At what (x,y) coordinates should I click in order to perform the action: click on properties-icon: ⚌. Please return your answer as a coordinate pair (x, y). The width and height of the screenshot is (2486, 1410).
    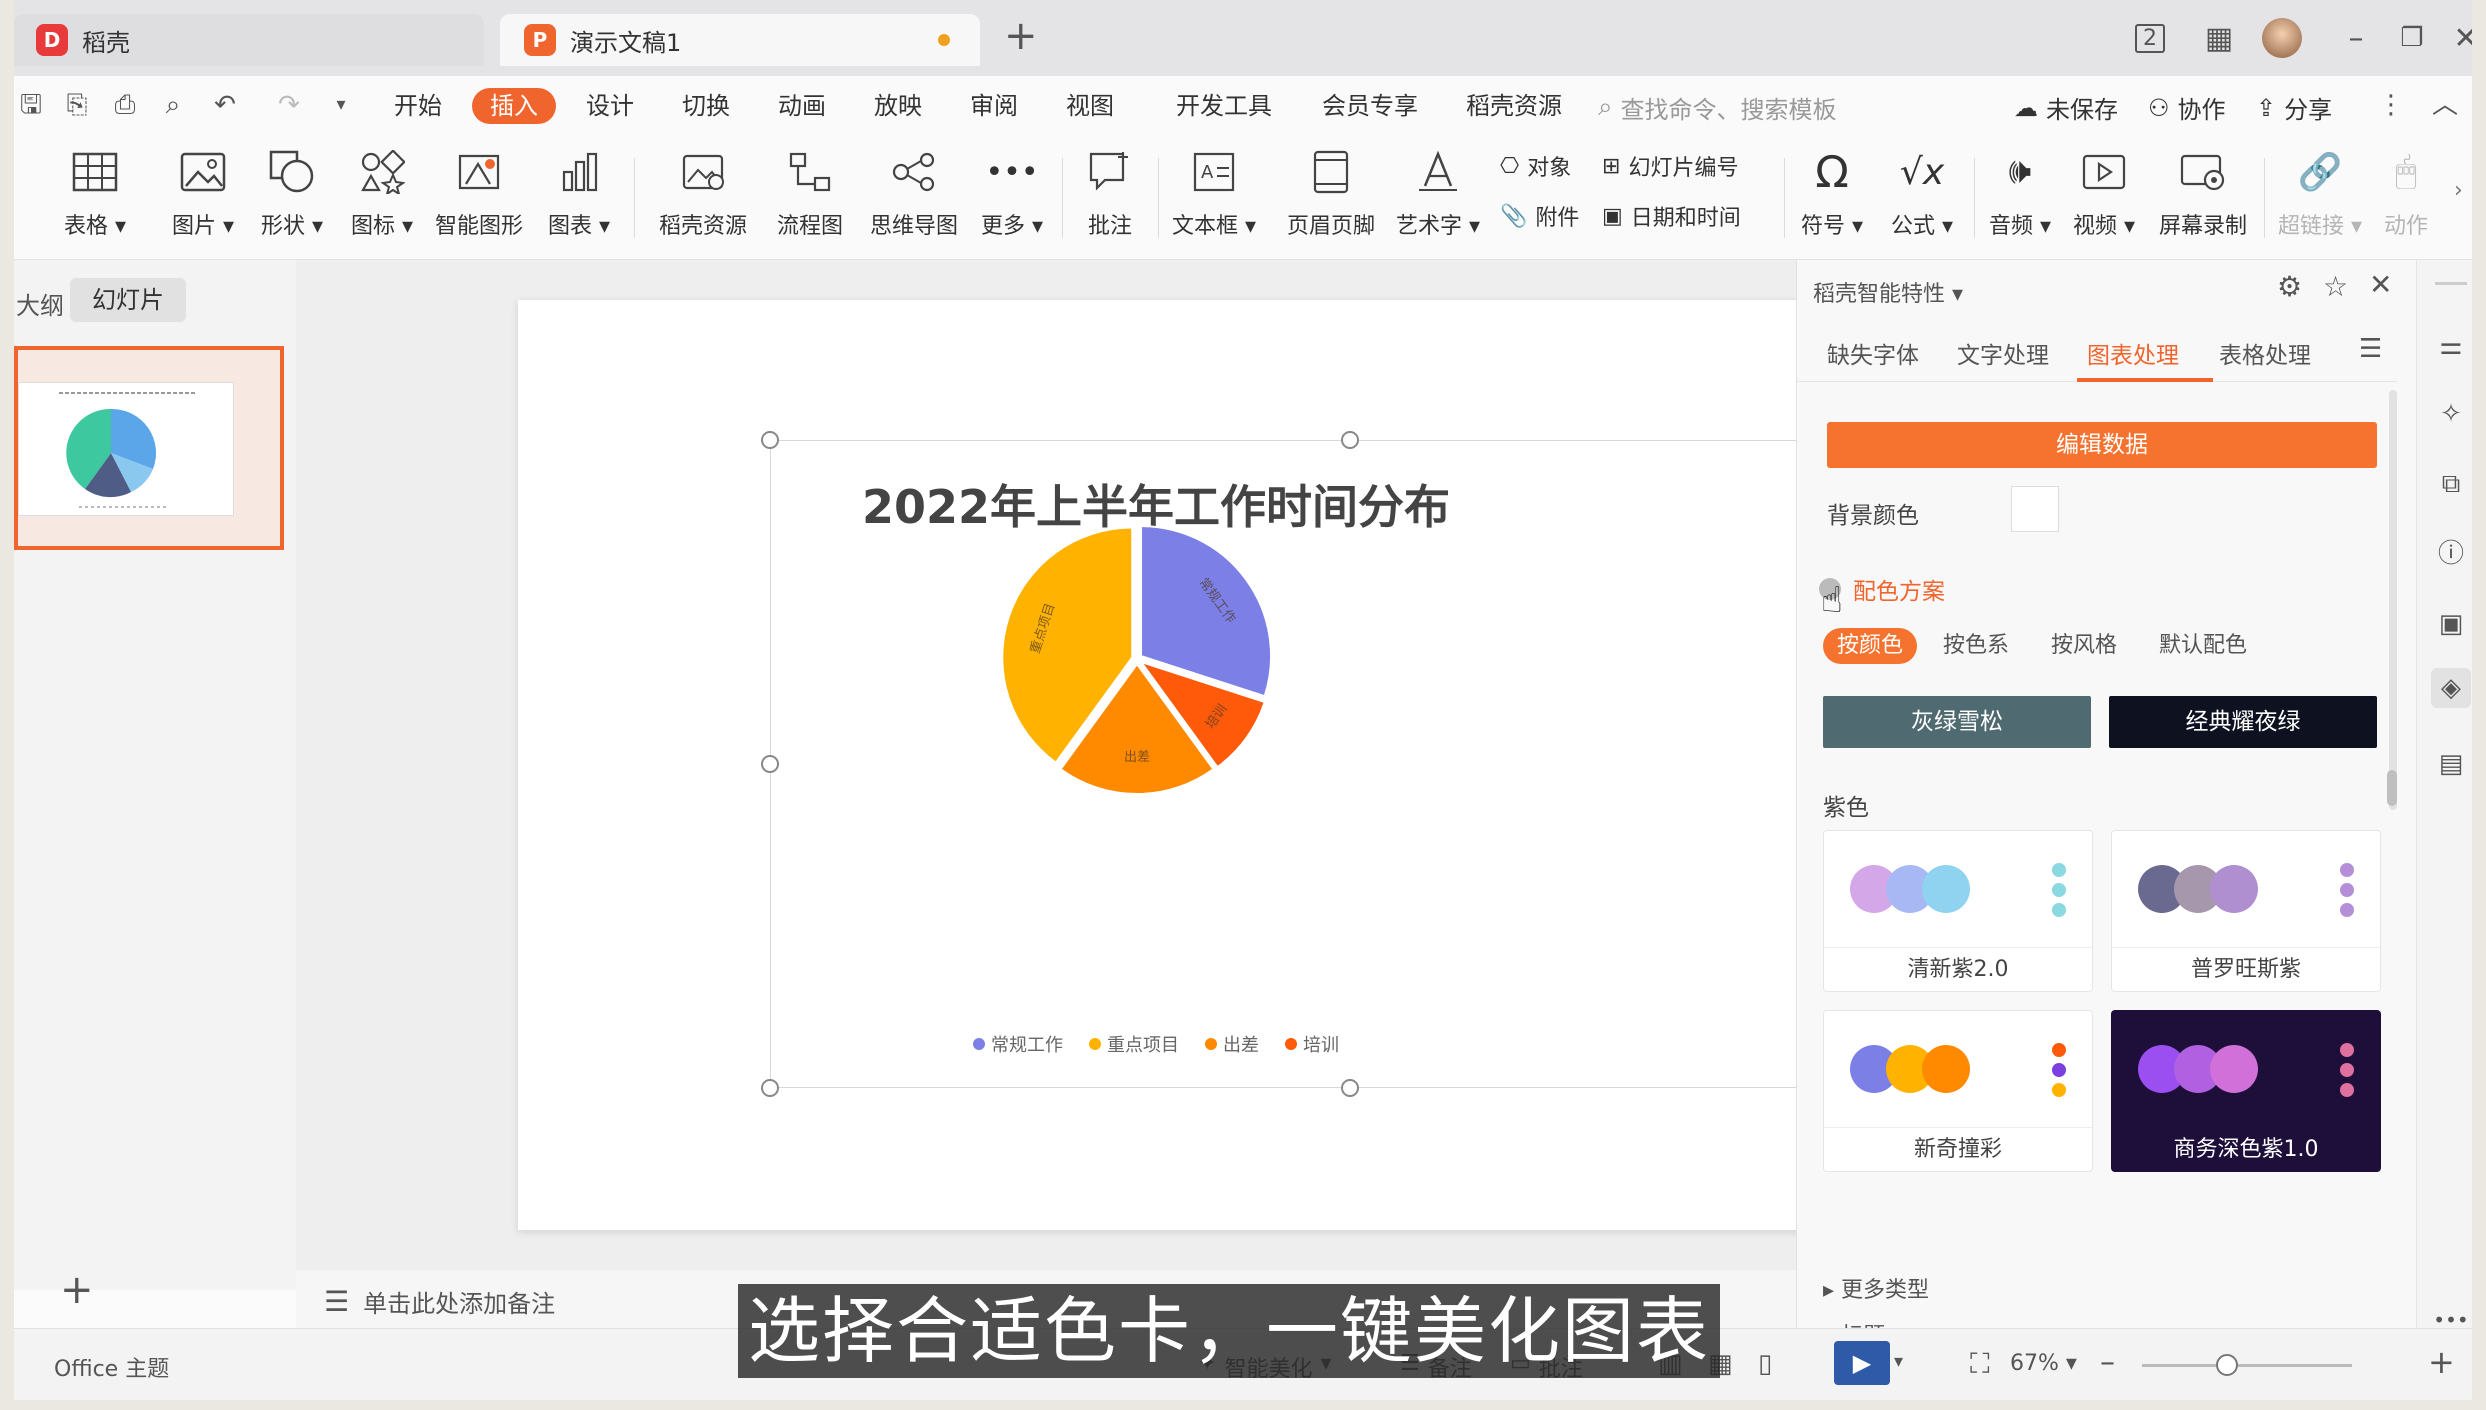
    Looking at the image, I should click on (2451, 346).